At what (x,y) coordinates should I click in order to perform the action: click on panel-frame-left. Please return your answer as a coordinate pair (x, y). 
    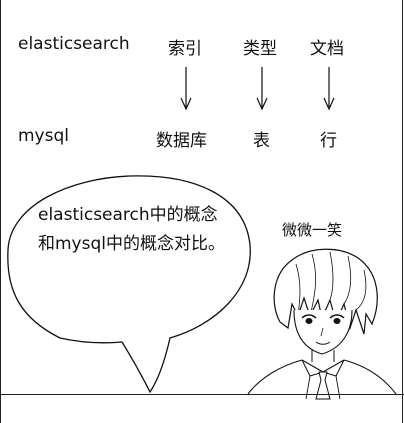
    Looking at the image, I should click on (0, 211).